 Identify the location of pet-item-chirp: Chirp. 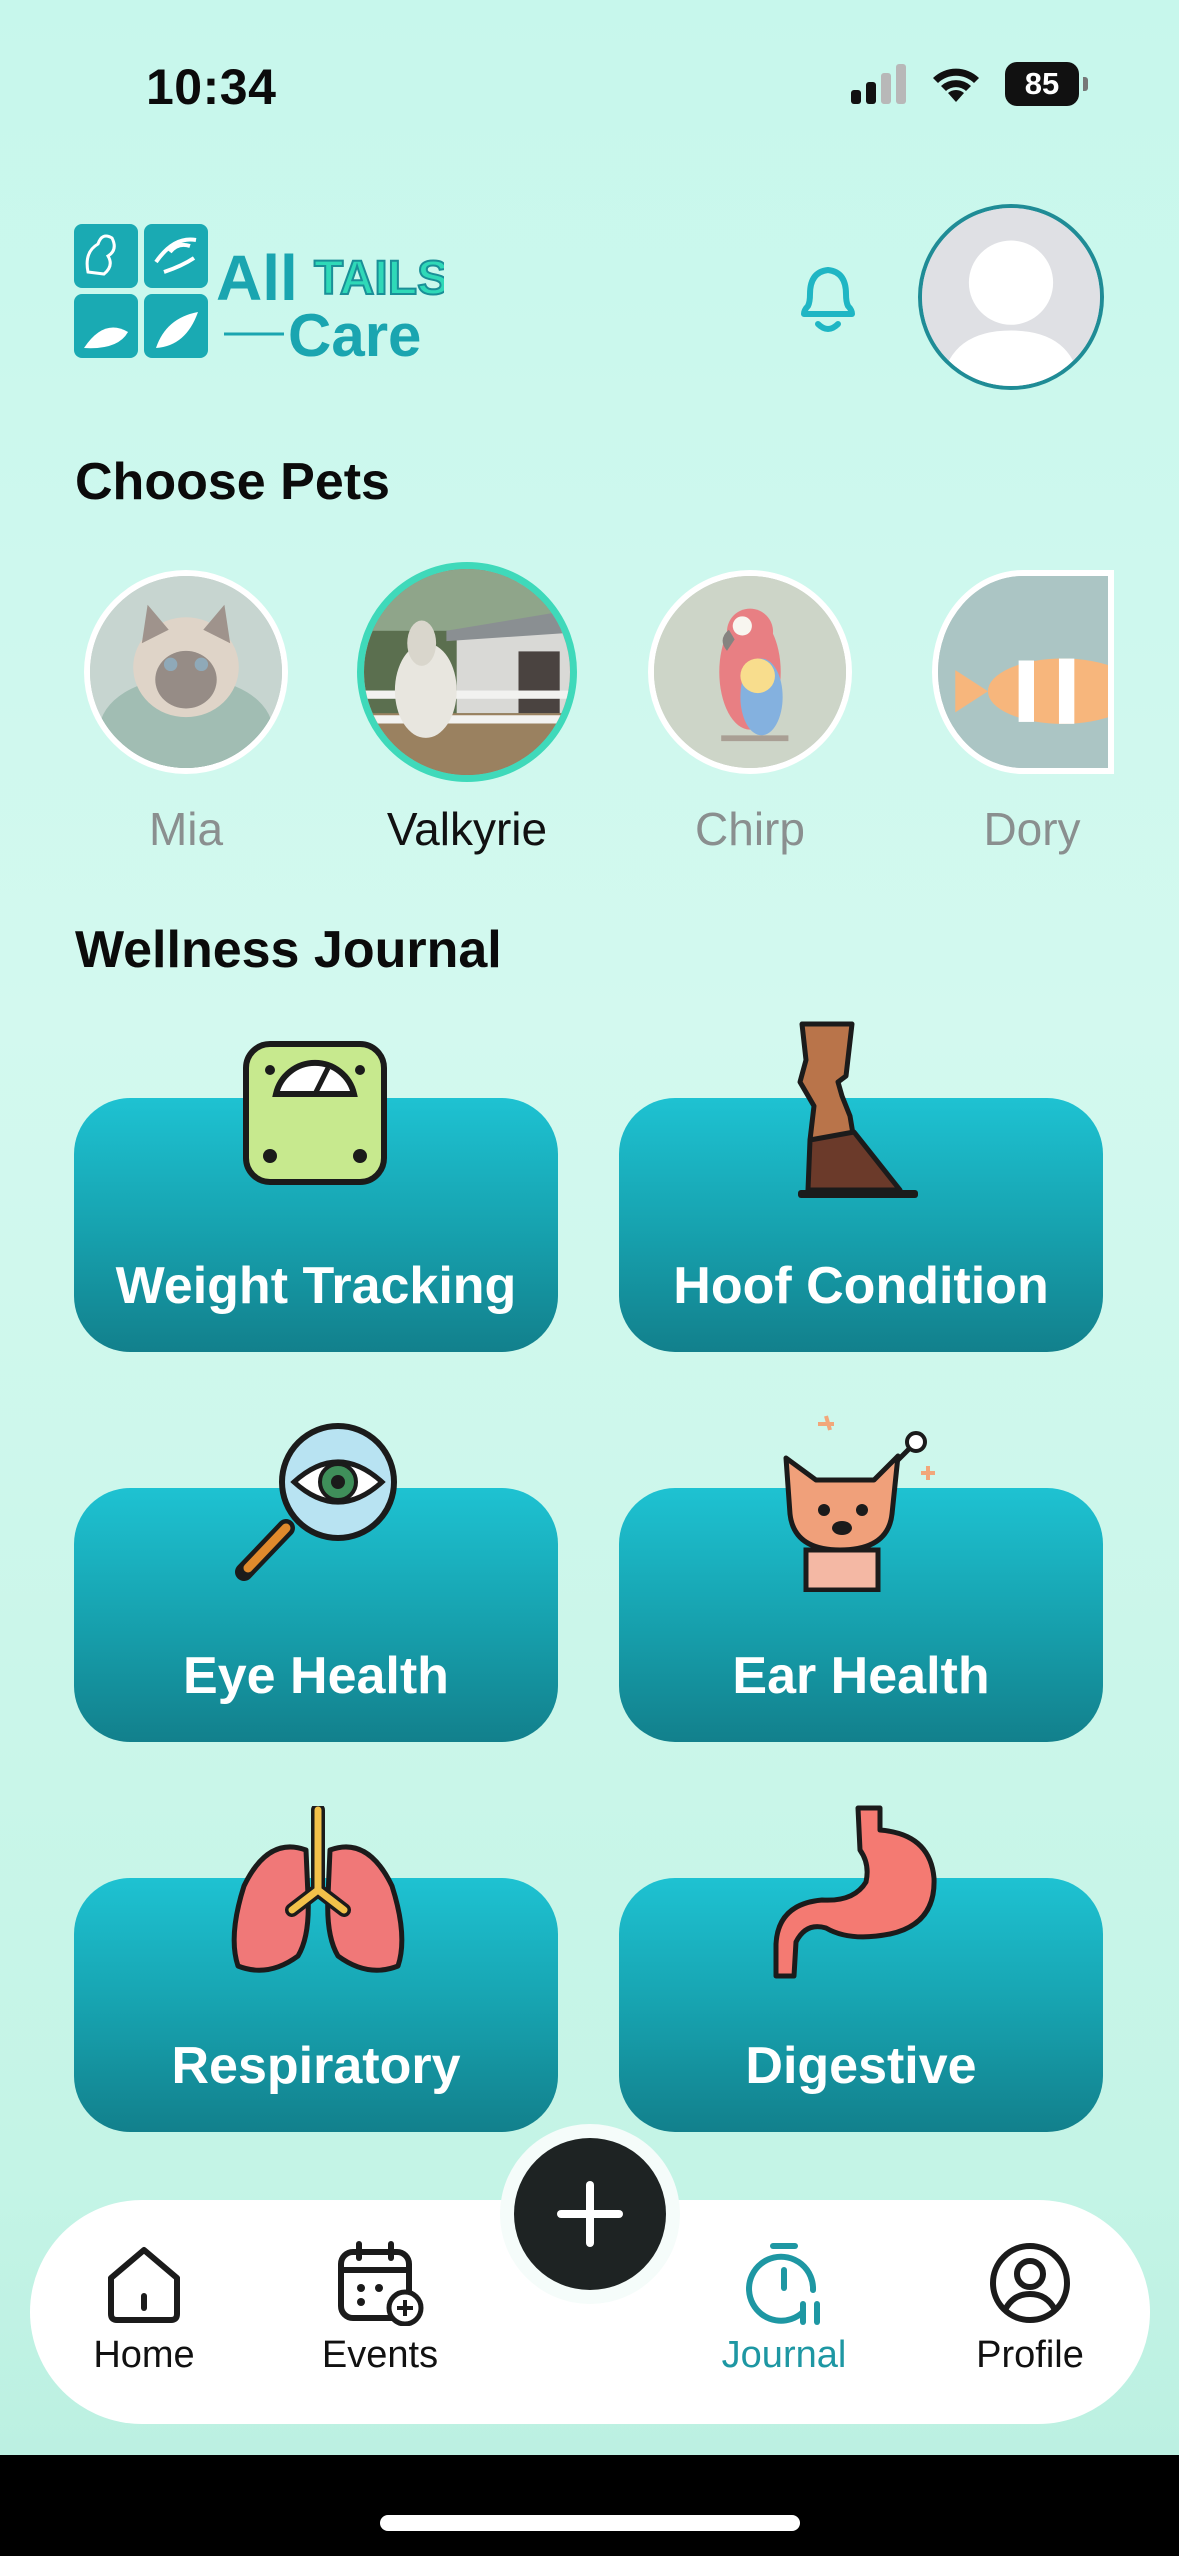
(750, 713).